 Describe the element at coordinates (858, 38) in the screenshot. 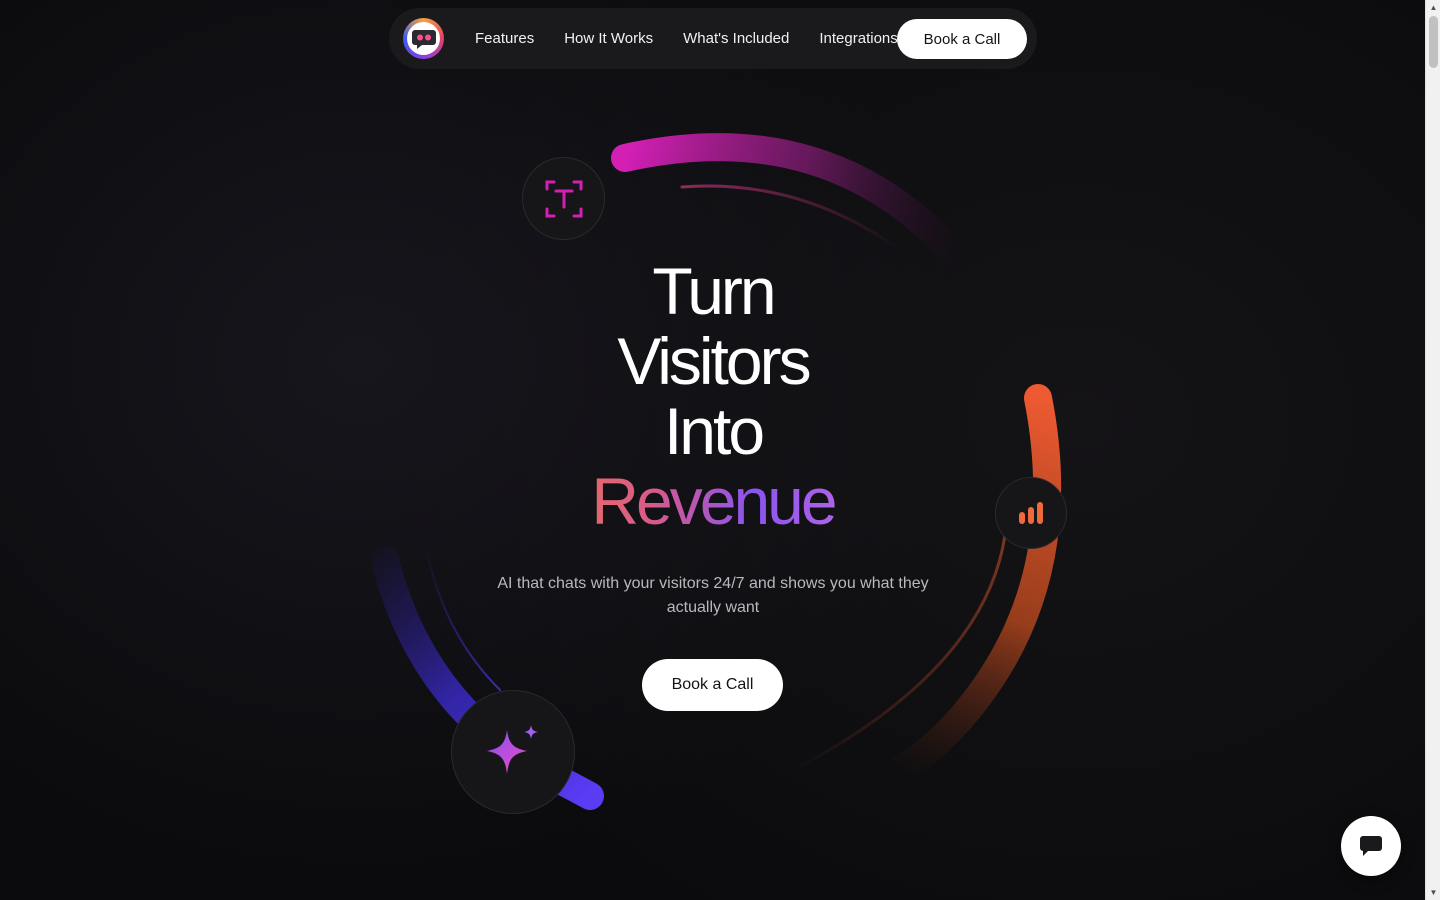

I see `nav-link-integrations: Integrations` at that location.